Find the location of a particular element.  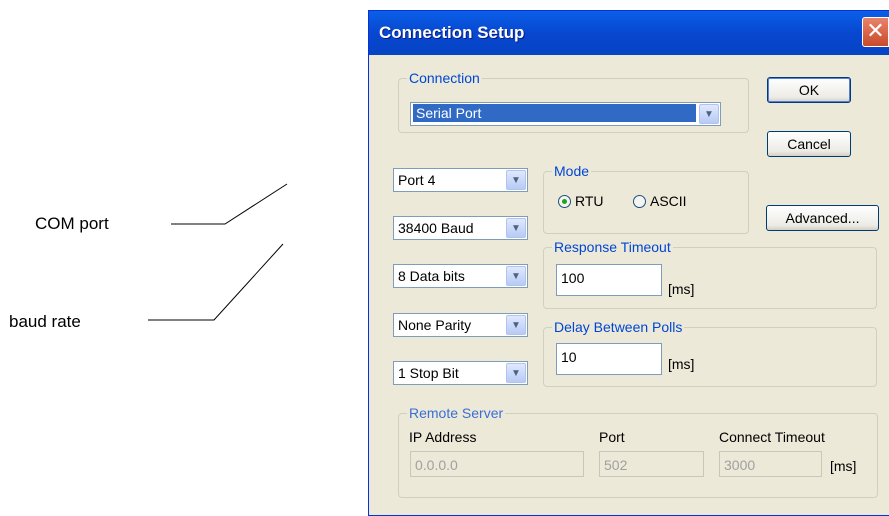

remote-port-input: 502 is located at coordinates (651, 464).